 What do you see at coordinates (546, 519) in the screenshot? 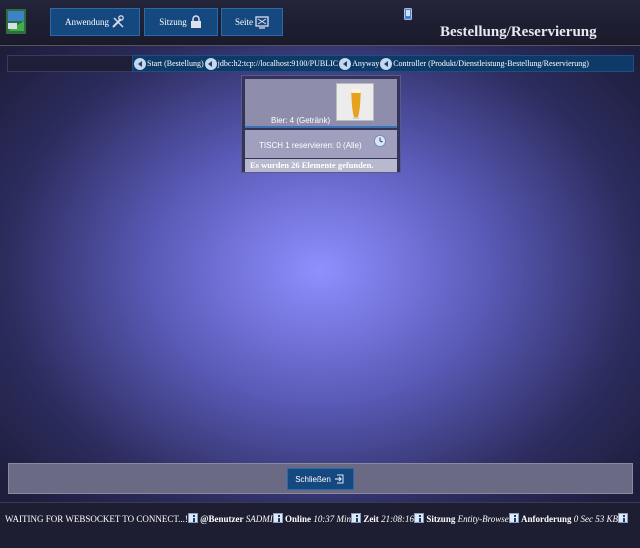
I see `request-key: Anforderung` at bounding box center [546, 519].